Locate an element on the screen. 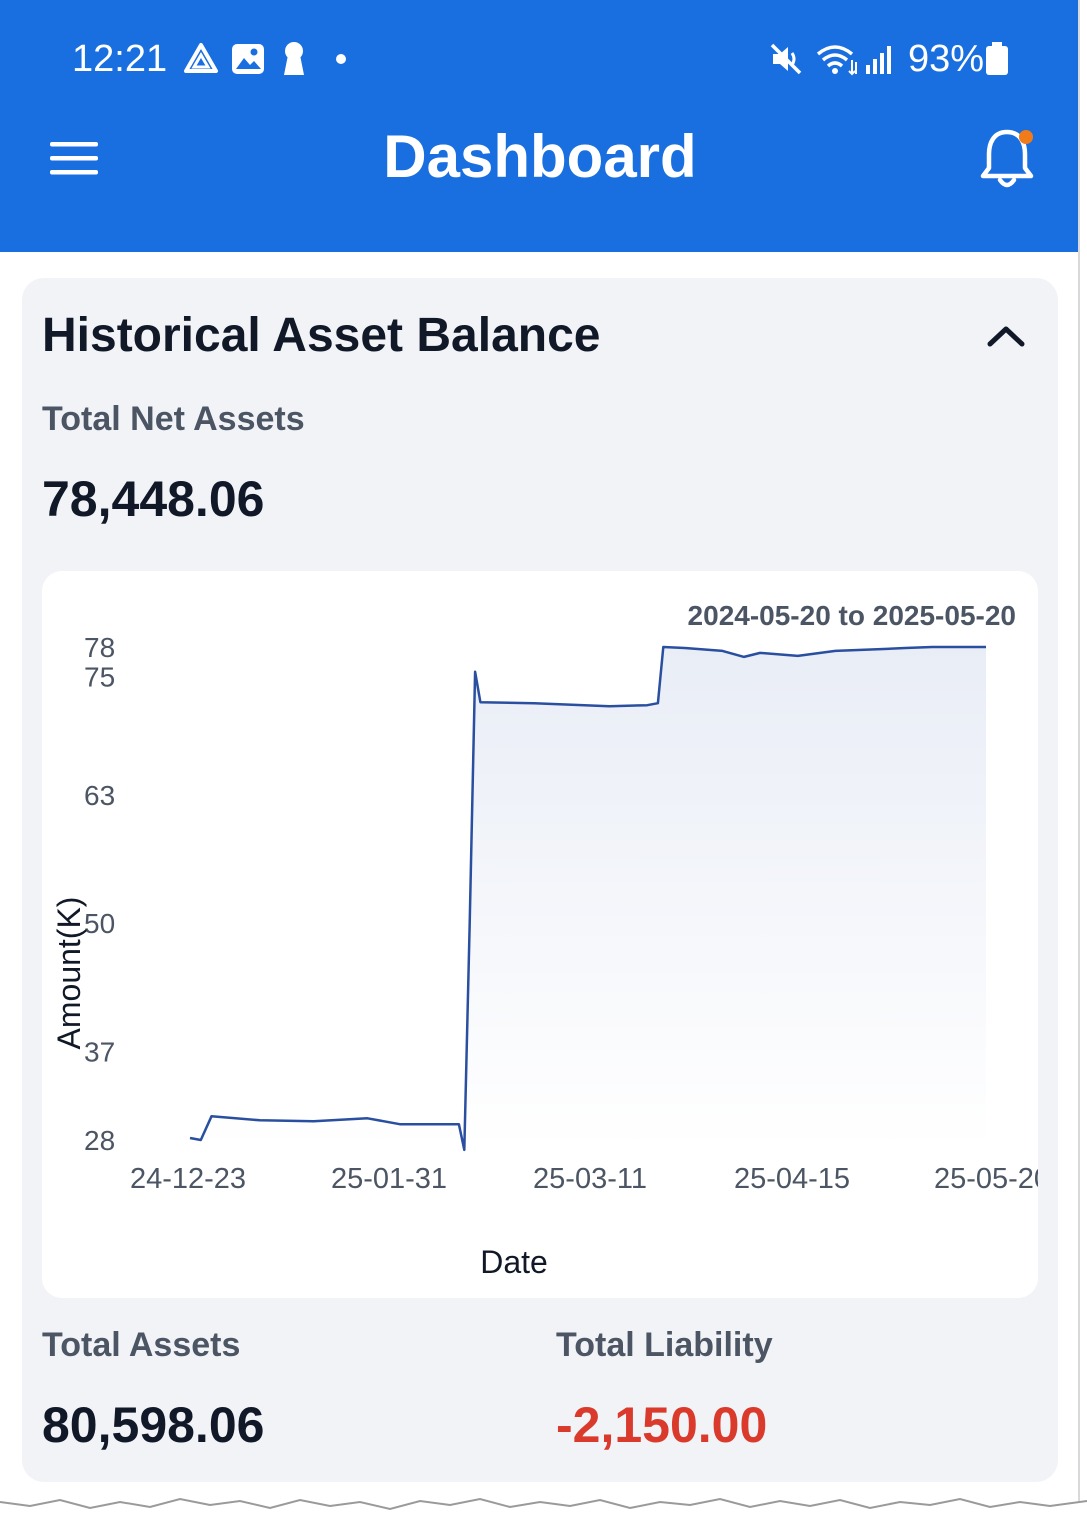  wifi-icon is located at coordinates (837, 59).